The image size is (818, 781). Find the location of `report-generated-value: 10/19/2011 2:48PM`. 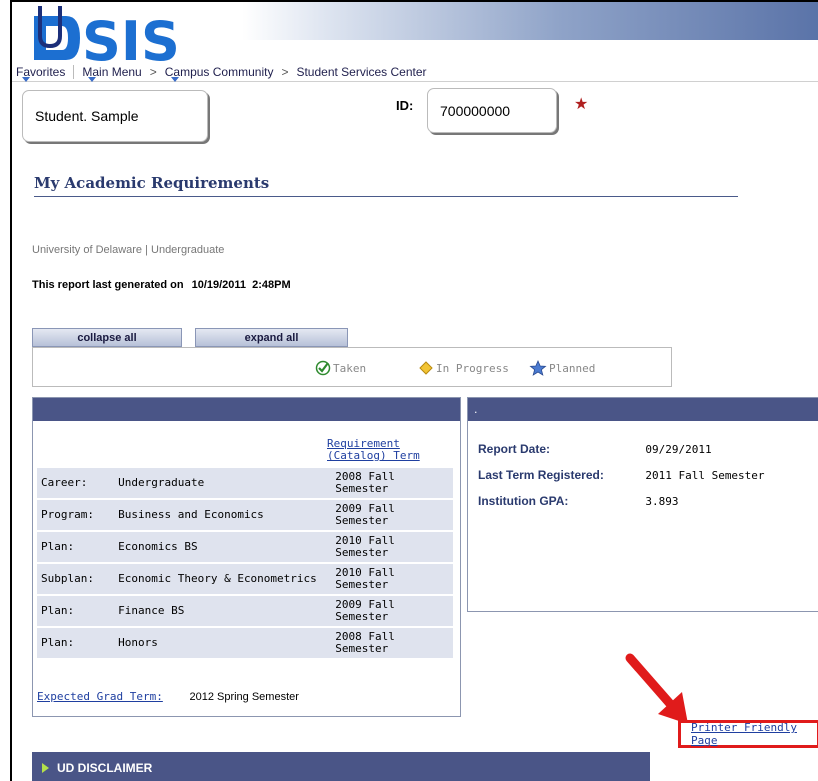

report-generated-value: 10/19/2011 2:48PM is located at coordinates (241, 285).